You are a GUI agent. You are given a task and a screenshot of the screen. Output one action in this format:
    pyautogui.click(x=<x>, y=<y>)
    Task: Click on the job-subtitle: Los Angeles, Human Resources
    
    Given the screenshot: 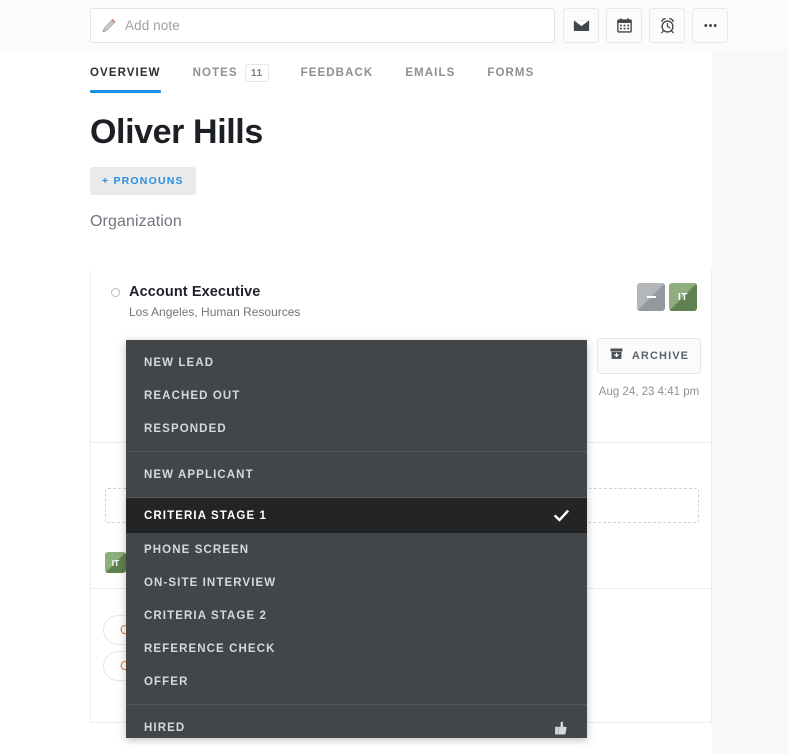 What is the action you would take?
    pyautogui.click(x=215, y=312)
    